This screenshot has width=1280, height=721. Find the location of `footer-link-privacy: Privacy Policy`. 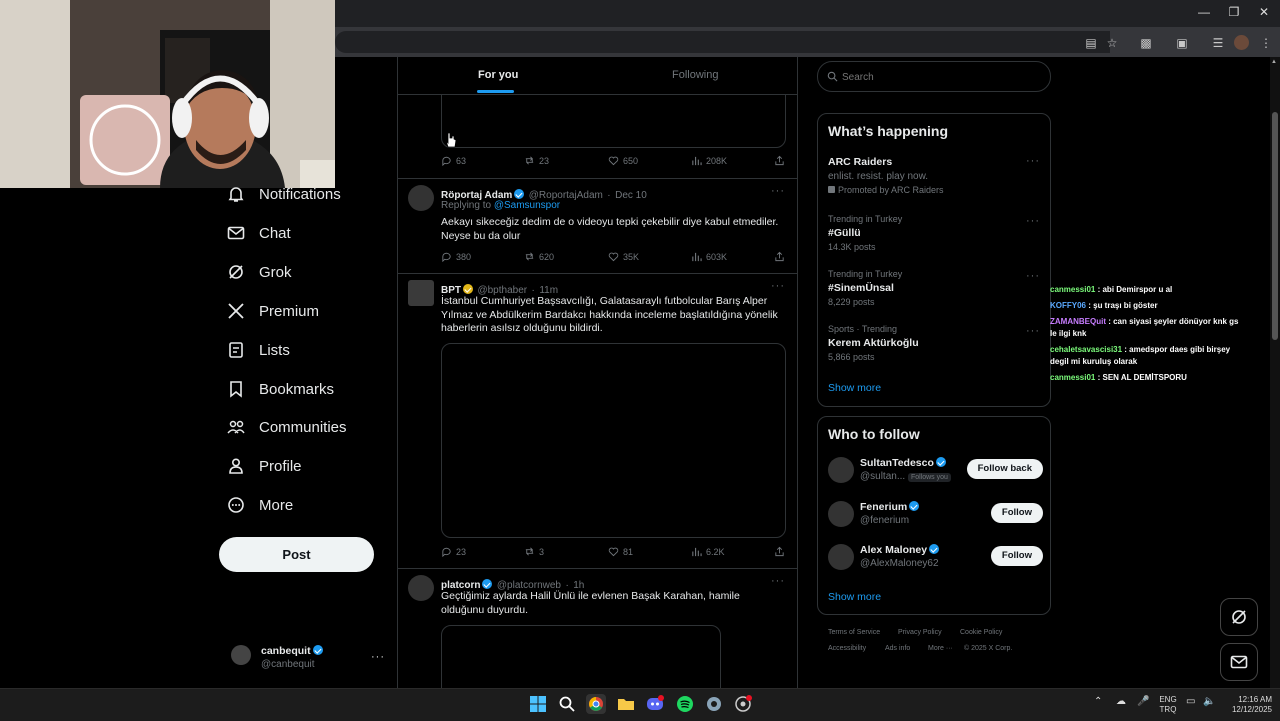

footer-link-privacy: Privacy Policy is located at coordinates (920, 632).